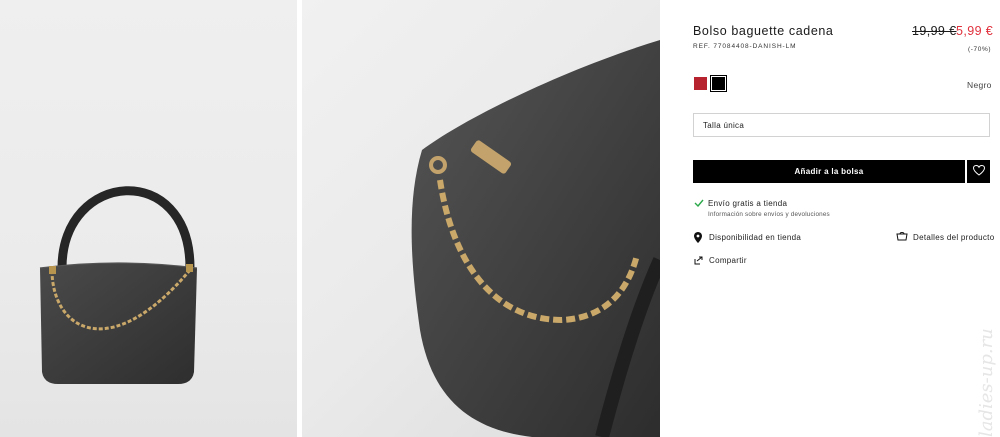  I want to click on heart-icon, so click(978, 172).